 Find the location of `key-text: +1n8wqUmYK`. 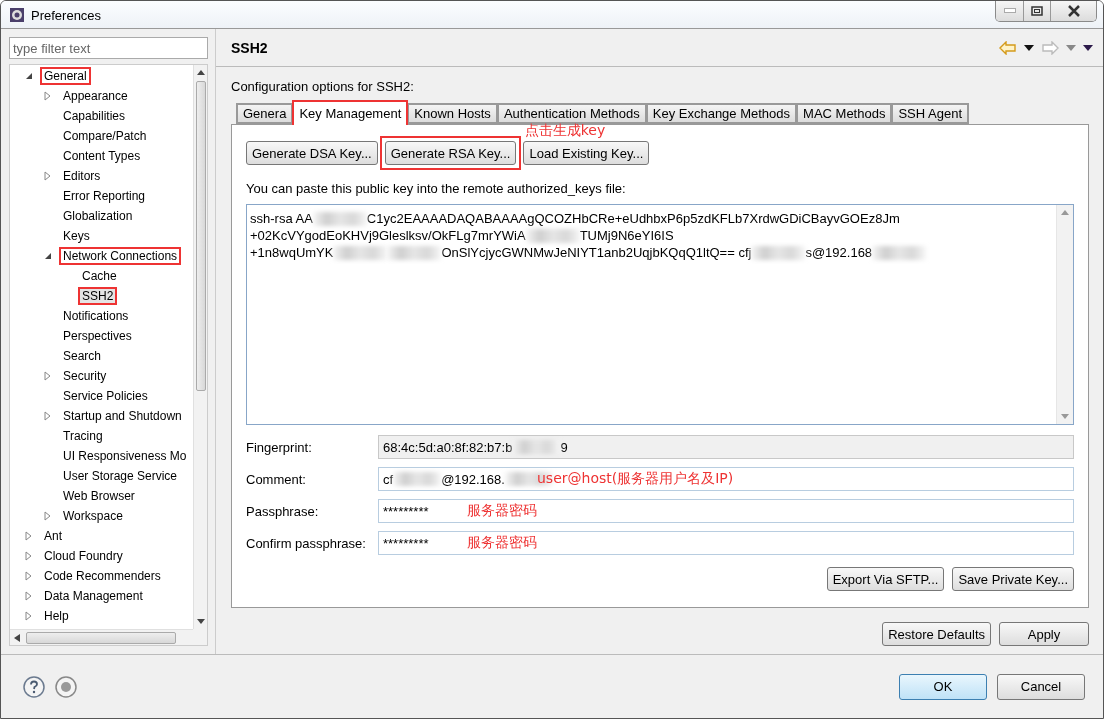

key-text: +1n8wqUmYK is located at coordinates (292, 252).